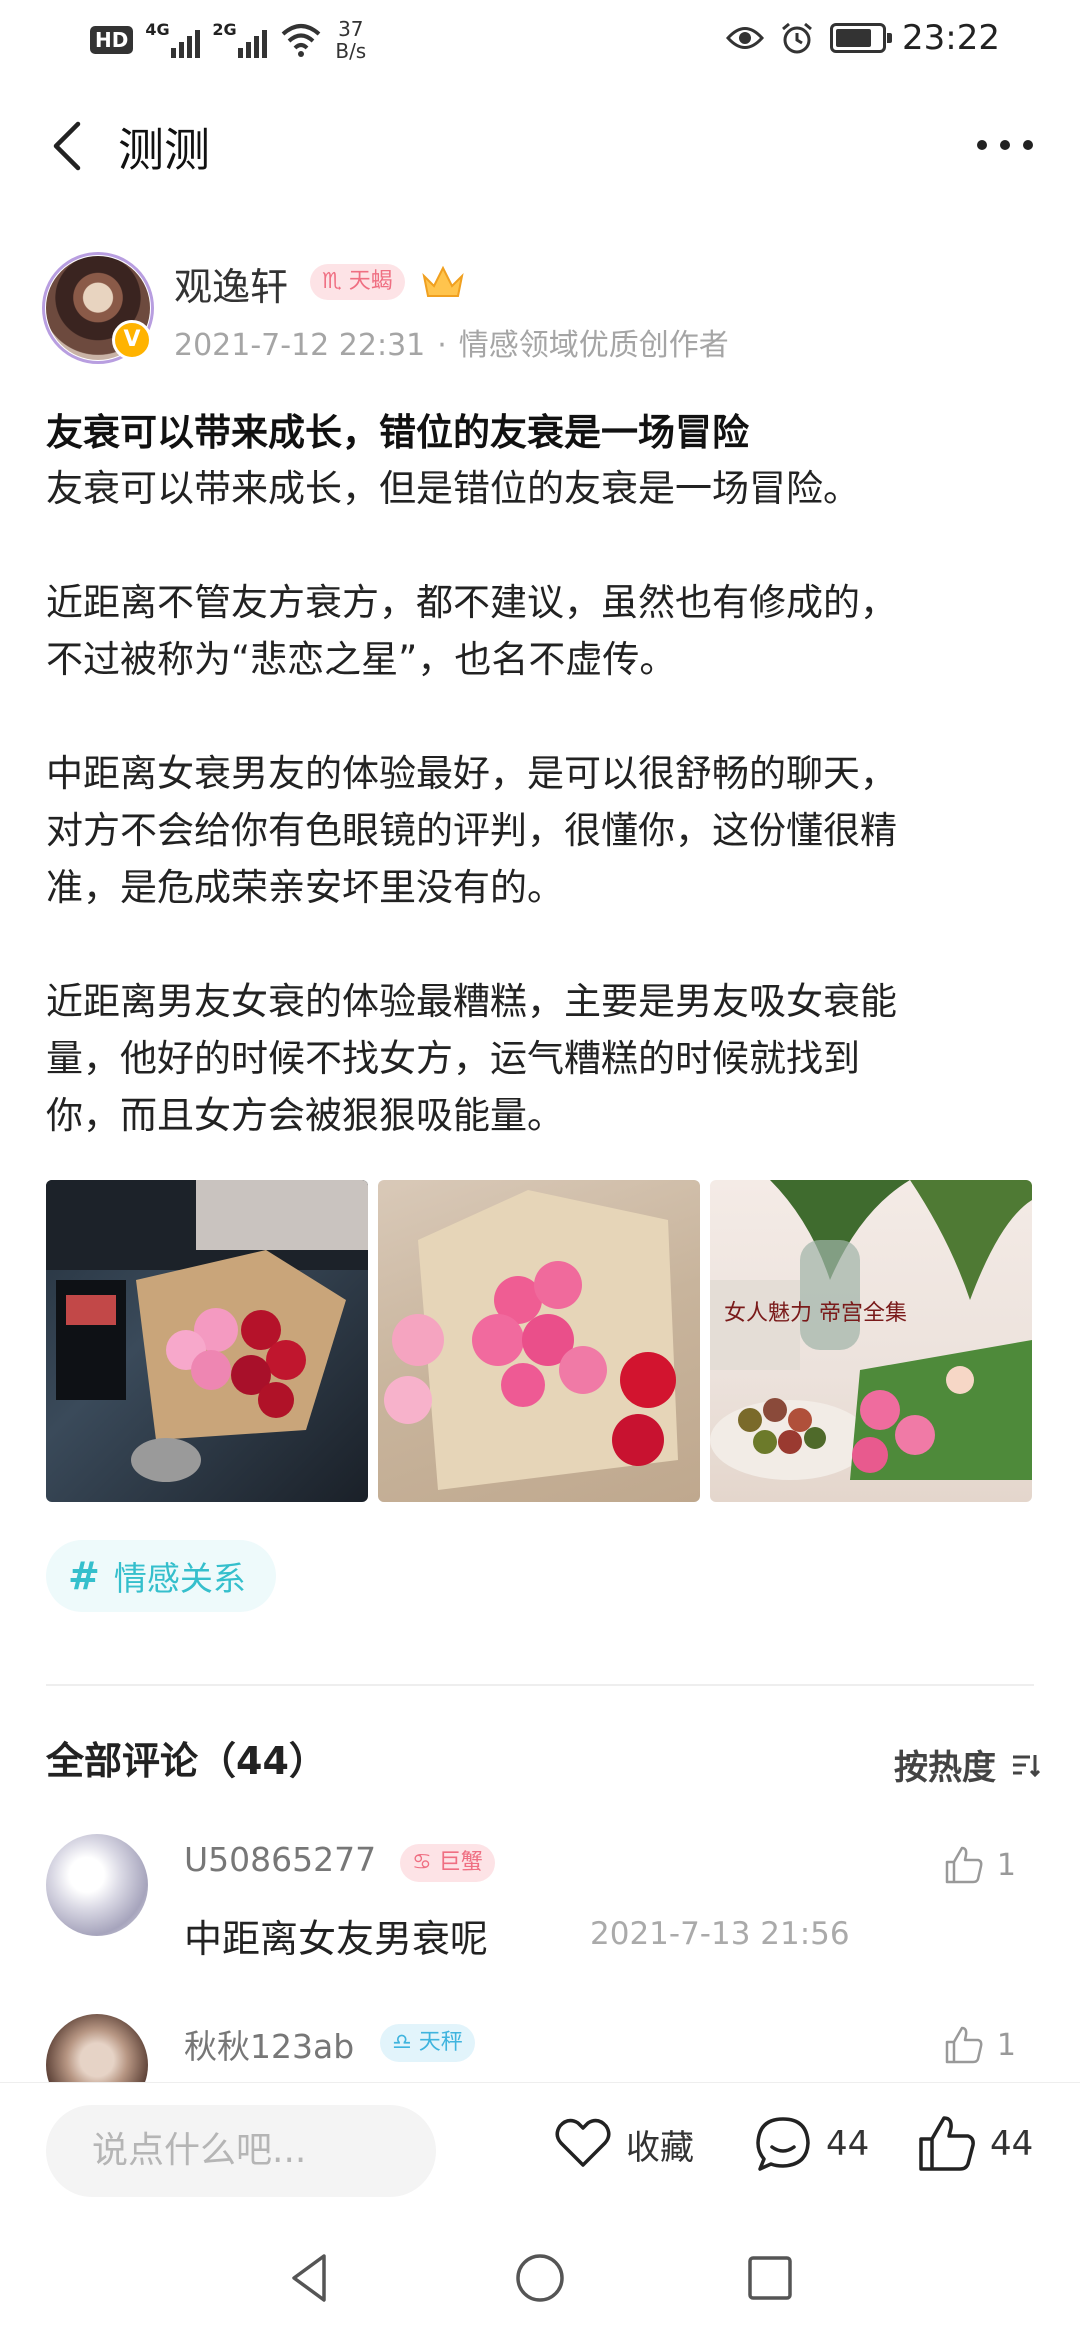  I want to click on comment-count: 44, so click(848, 2144).